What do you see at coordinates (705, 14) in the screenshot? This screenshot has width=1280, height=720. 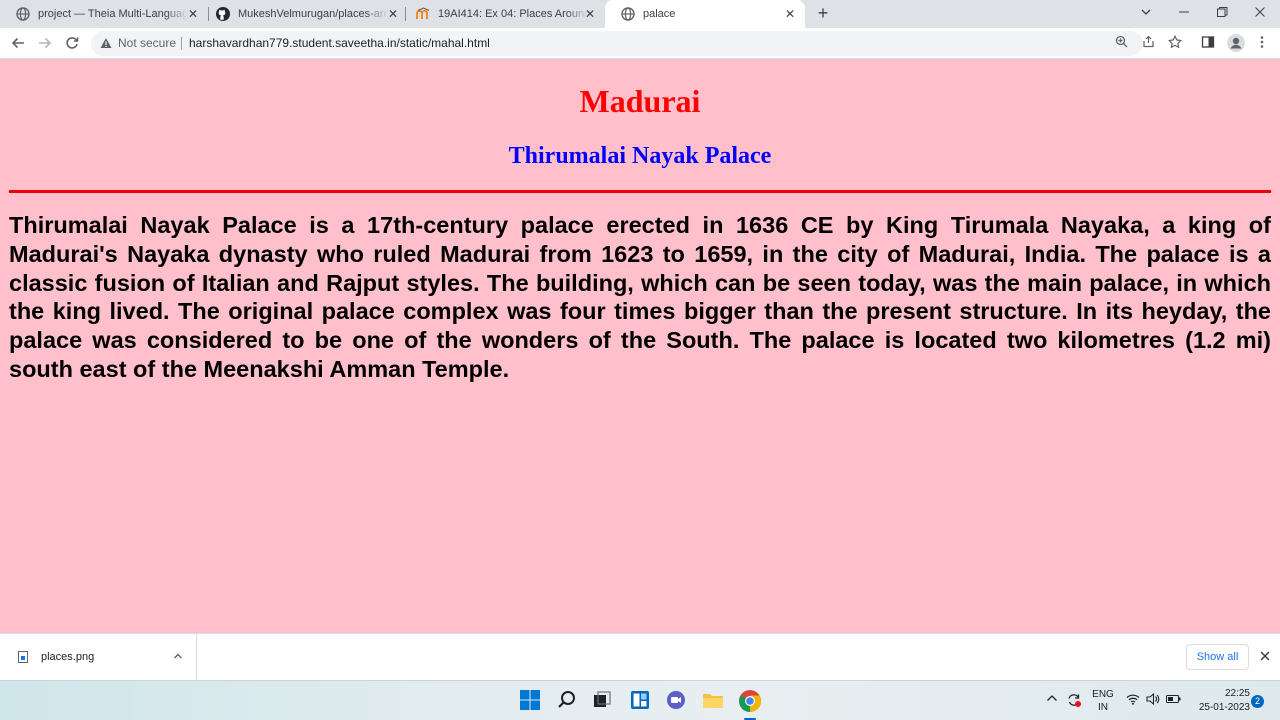 I see `tab-palace: palace ✕` at bounding box center [705, 14].